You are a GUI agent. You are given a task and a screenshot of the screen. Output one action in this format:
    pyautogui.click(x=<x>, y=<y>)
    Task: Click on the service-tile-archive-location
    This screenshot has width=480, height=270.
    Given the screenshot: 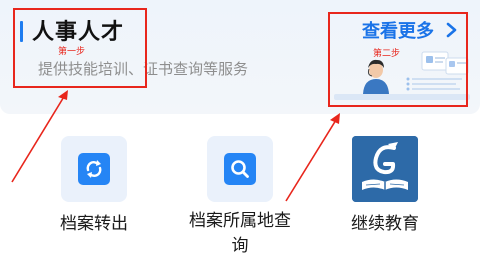 What is the action you would take?
    pyautogui.click(x=240, y=169)
    